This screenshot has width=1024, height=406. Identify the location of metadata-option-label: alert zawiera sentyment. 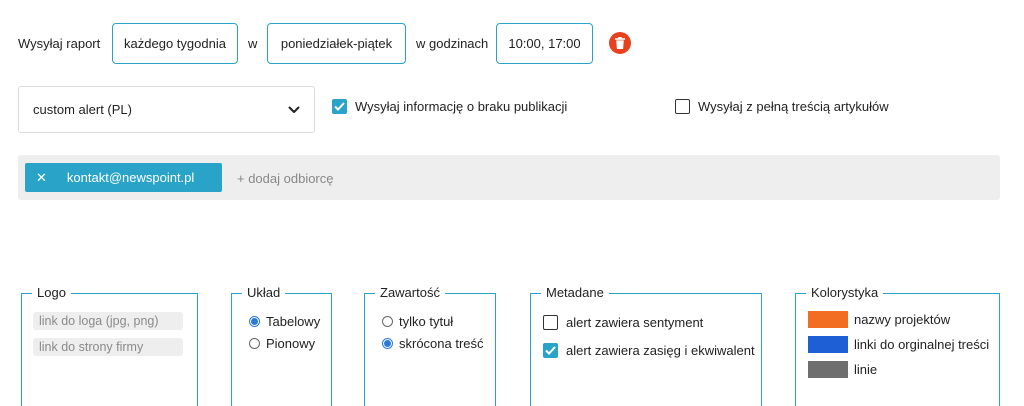
(635, 322).